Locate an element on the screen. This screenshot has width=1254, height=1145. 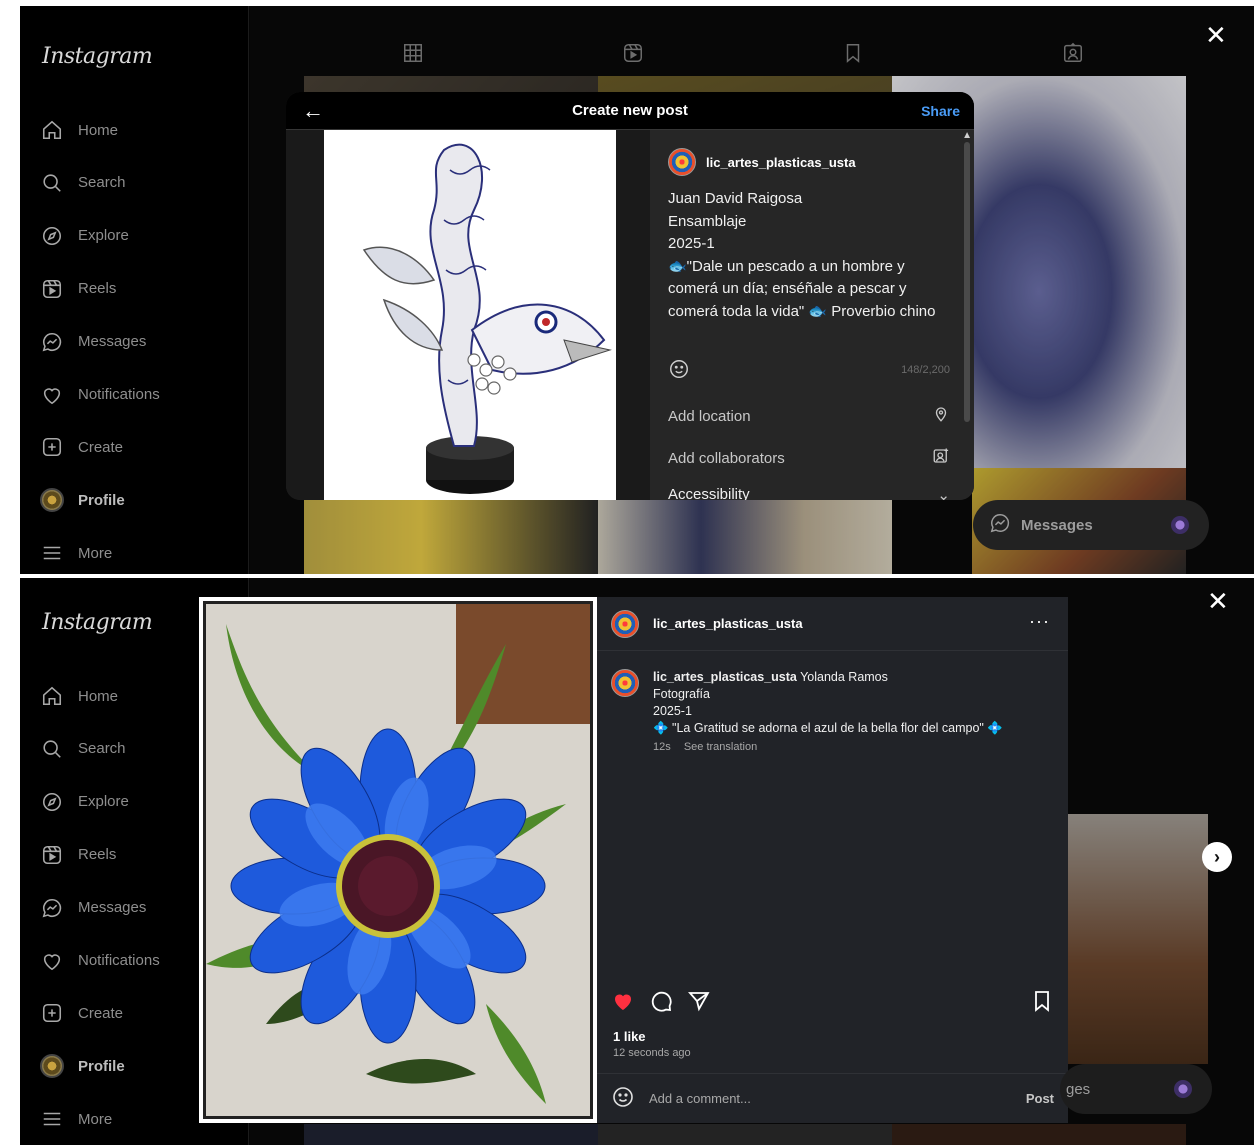
sidebar-item-label: Notifications is located at coordinates (119, 394).